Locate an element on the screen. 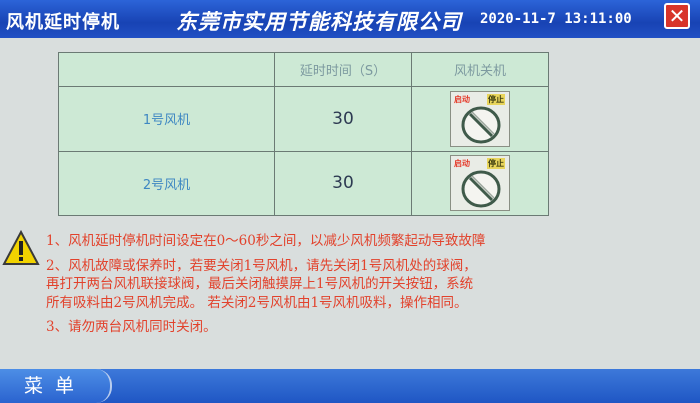 The width and height of the screenshot is (700, 403). datetime-display: 2020-11-7 13:11:00 is located at coordinates (556, 19).